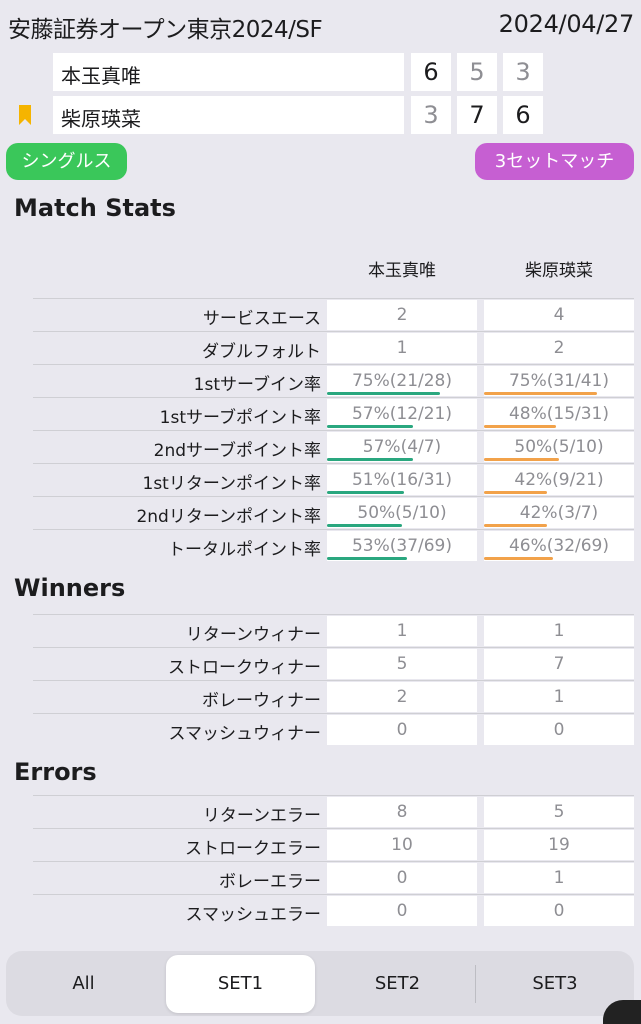 The height and width of the screenshot is (1024, 641). Describe the element at coordinates (559, 381) in the screenshot. I see `stat-value-player2: 75%(31/41)` at that location.